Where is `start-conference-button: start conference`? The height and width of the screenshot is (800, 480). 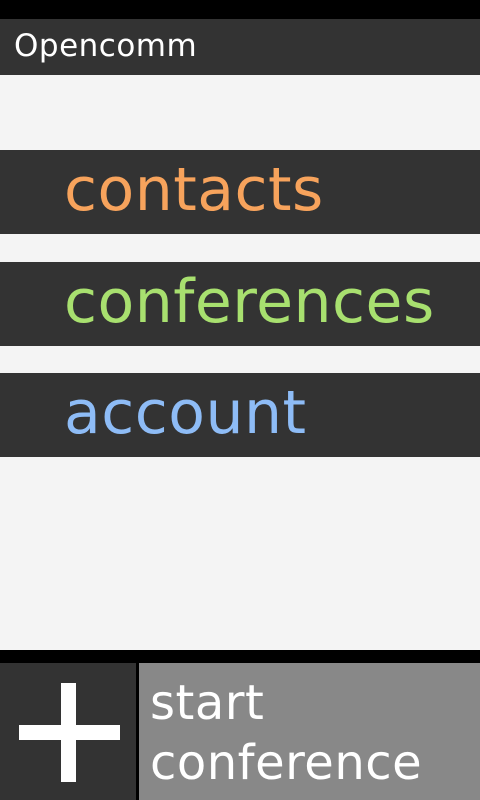 start-conference-button: start conference is located at coordinates (309, 731).